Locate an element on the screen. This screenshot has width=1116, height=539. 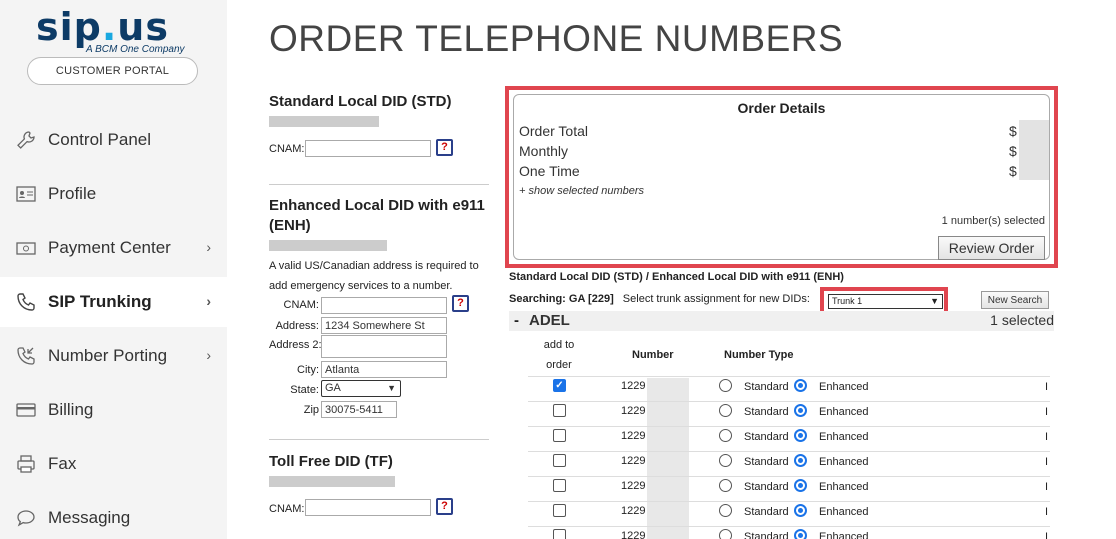
customer-portal-button: CUSTOMER PORTAL is located at coordinates (112, 71).